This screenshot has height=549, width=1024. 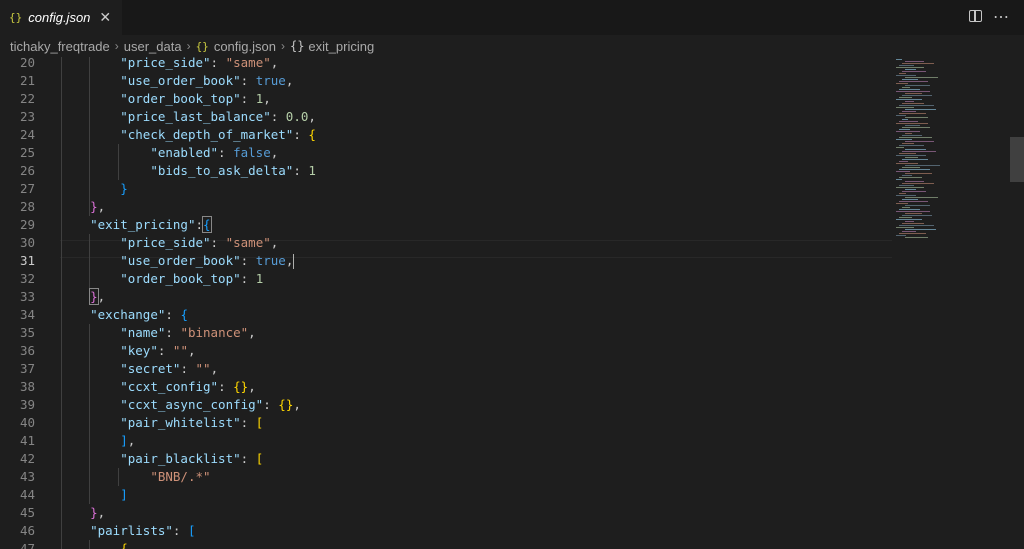 What do you see at coordinates (188, 135) in the screenshot?
I see `code-line: "check_depth_of_market": {` at bounding box center [188, 135].